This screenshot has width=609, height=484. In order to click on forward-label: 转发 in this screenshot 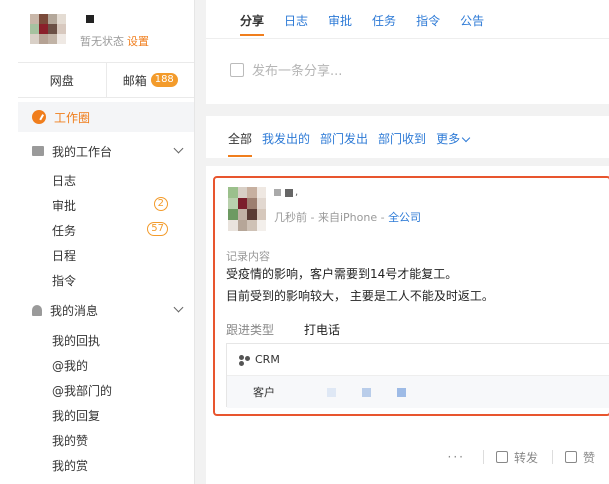, I will do `click(525, 457)`.